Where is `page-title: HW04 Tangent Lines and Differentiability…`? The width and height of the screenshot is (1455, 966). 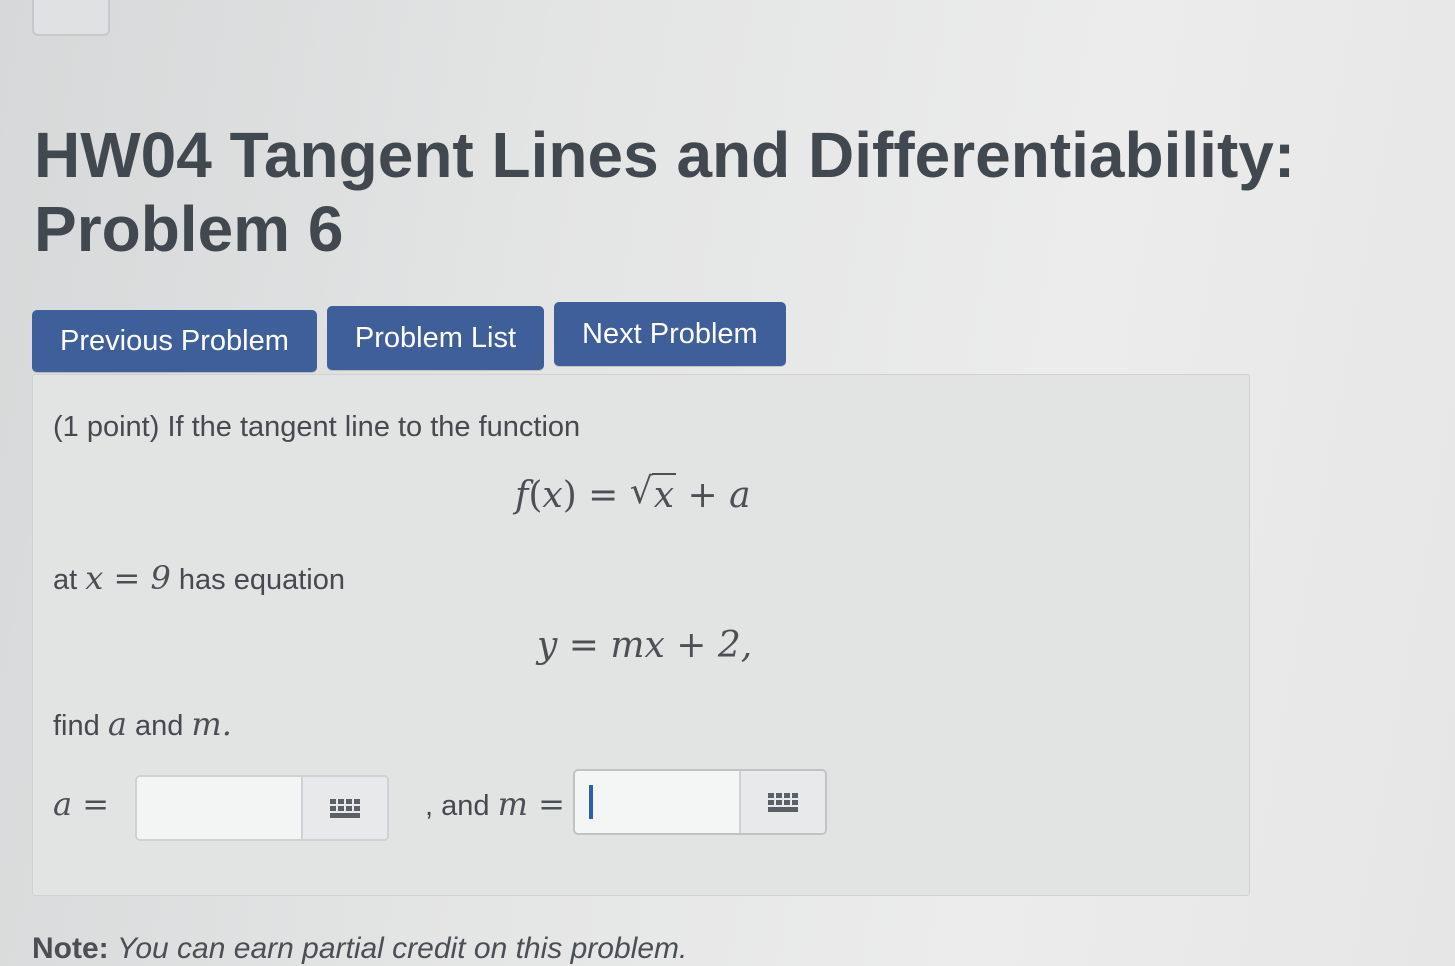
page-title: HW04 Tangent Lines and Differentiability… is located at coordinates (724, 192).